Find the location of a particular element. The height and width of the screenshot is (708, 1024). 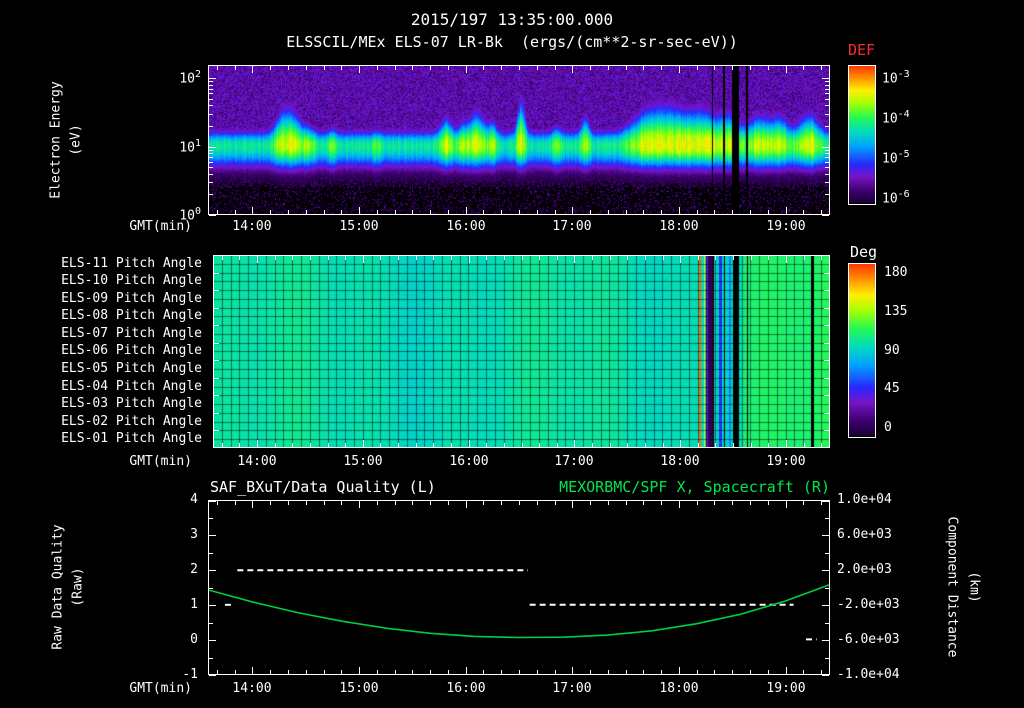

right-axis-label: Component Distance is located at coordinates (952, 587).